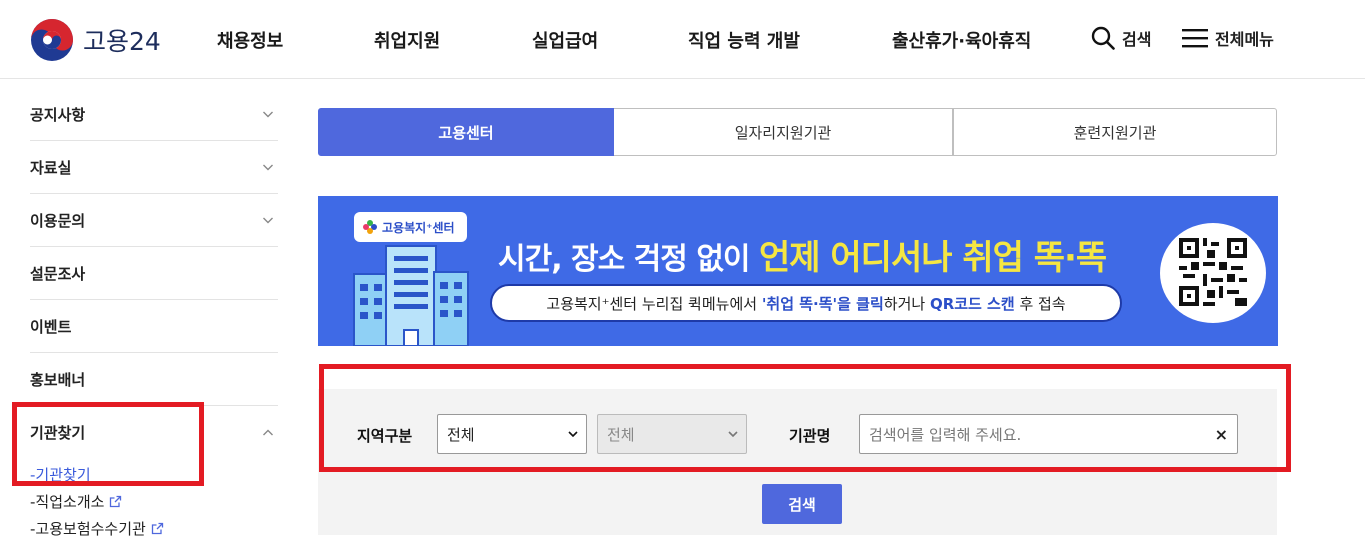 Image resolution: width=1365 pixels, height=542 pixels. Describe the element at coordinates (906, 303) in the screenshot. I see `banner-pill-text: 하거나` at that location.